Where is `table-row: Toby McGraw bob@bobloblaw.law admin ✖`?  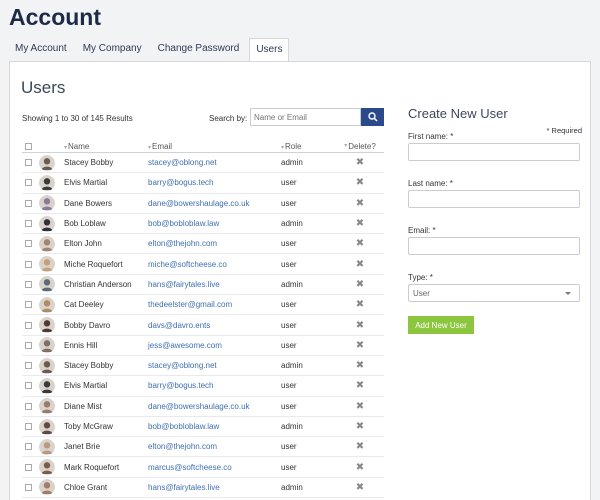
table-row: Toby McGraw bob@bobloblaw.law admin ✖ is located at coordinates (203, 427).